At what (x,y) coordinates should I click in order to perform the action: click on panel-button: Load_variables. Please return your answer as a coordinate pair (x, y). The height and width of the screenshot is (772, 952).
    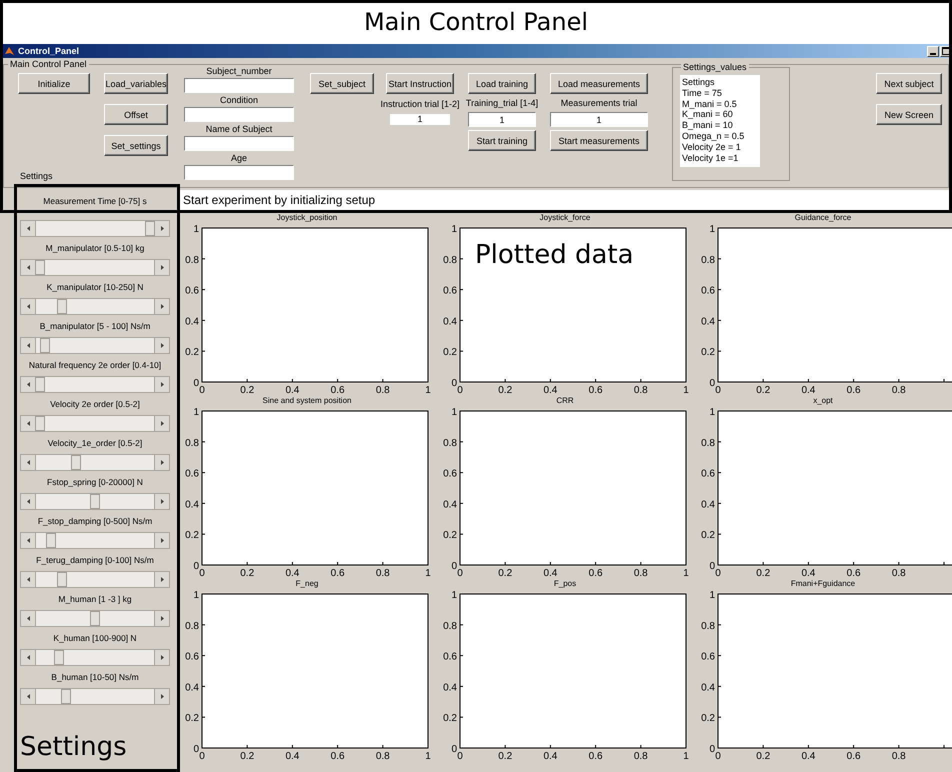
    Looking at the image, I should click on (136, 83).